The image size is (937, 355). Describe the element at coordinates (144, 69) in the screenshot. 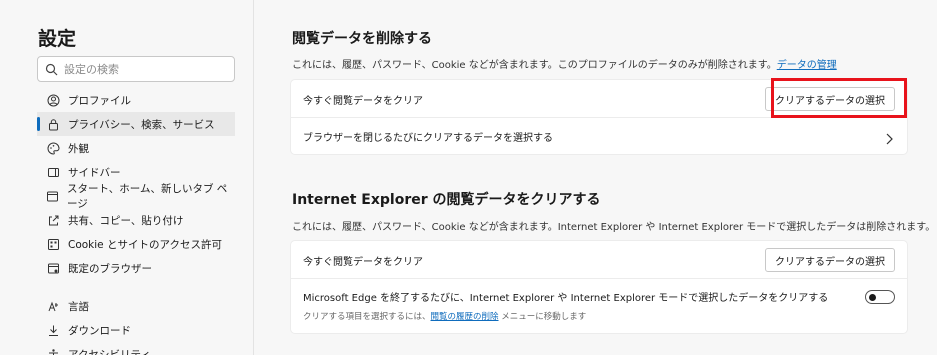

I see `search-input` at that location.